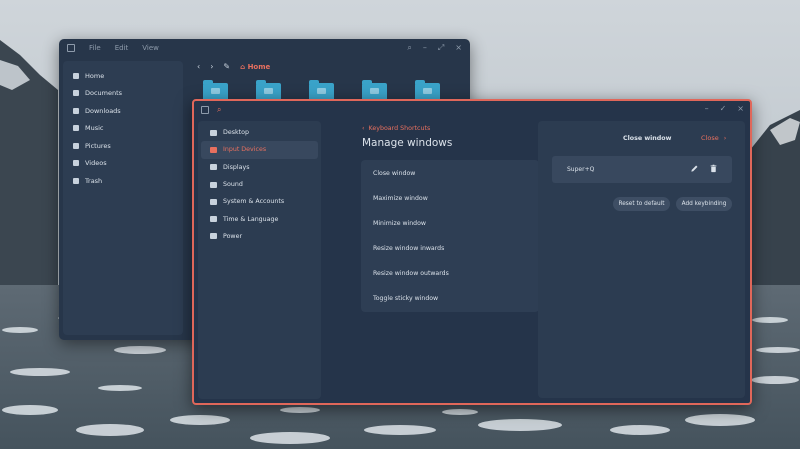  Describe the element at coordinates (642, 169) in the screenshot. I see `keybinding-row: Super+Q` at that location.